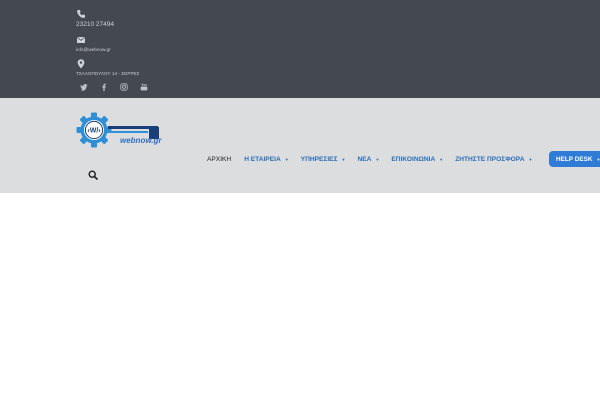 The width and height of the screenshot is (600, 400). I want to click on webnow-logo-graphic: ‹W/› webnow.gr, so click(119, 130).